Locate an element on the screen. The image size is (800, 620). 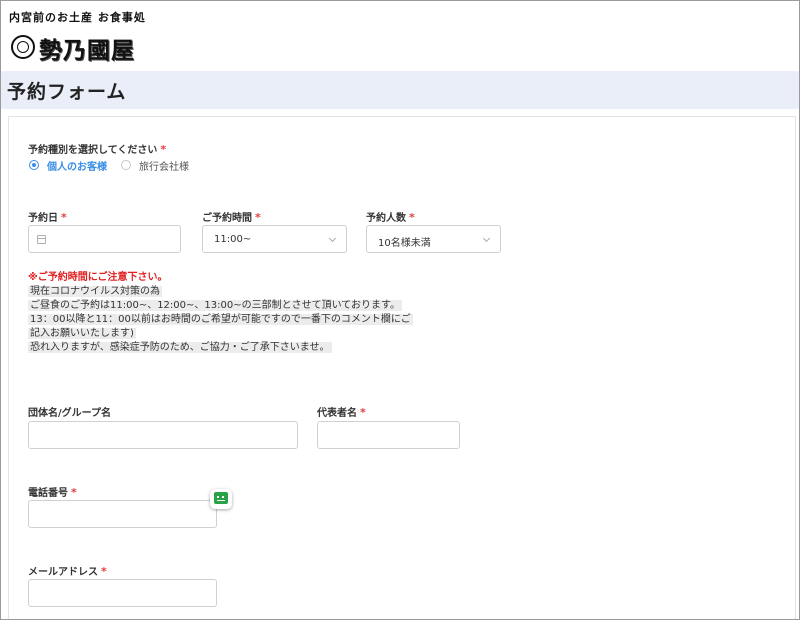
representative-input is located at coordinates (388, 435).